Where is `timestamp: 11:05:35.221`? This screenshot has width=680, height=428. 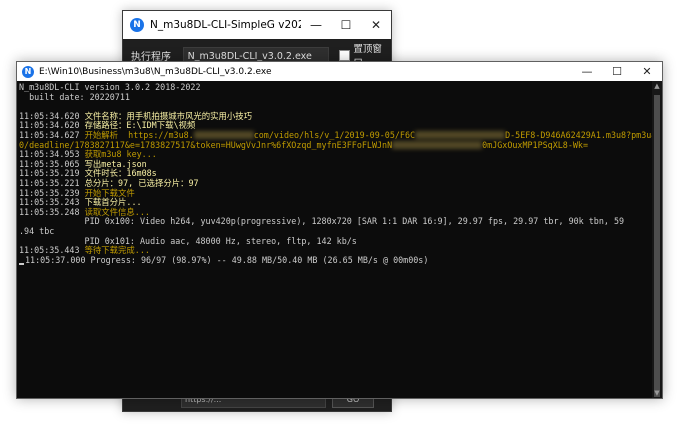 timestamp: 11:05:35.221 is located at coordinates (52, 182).